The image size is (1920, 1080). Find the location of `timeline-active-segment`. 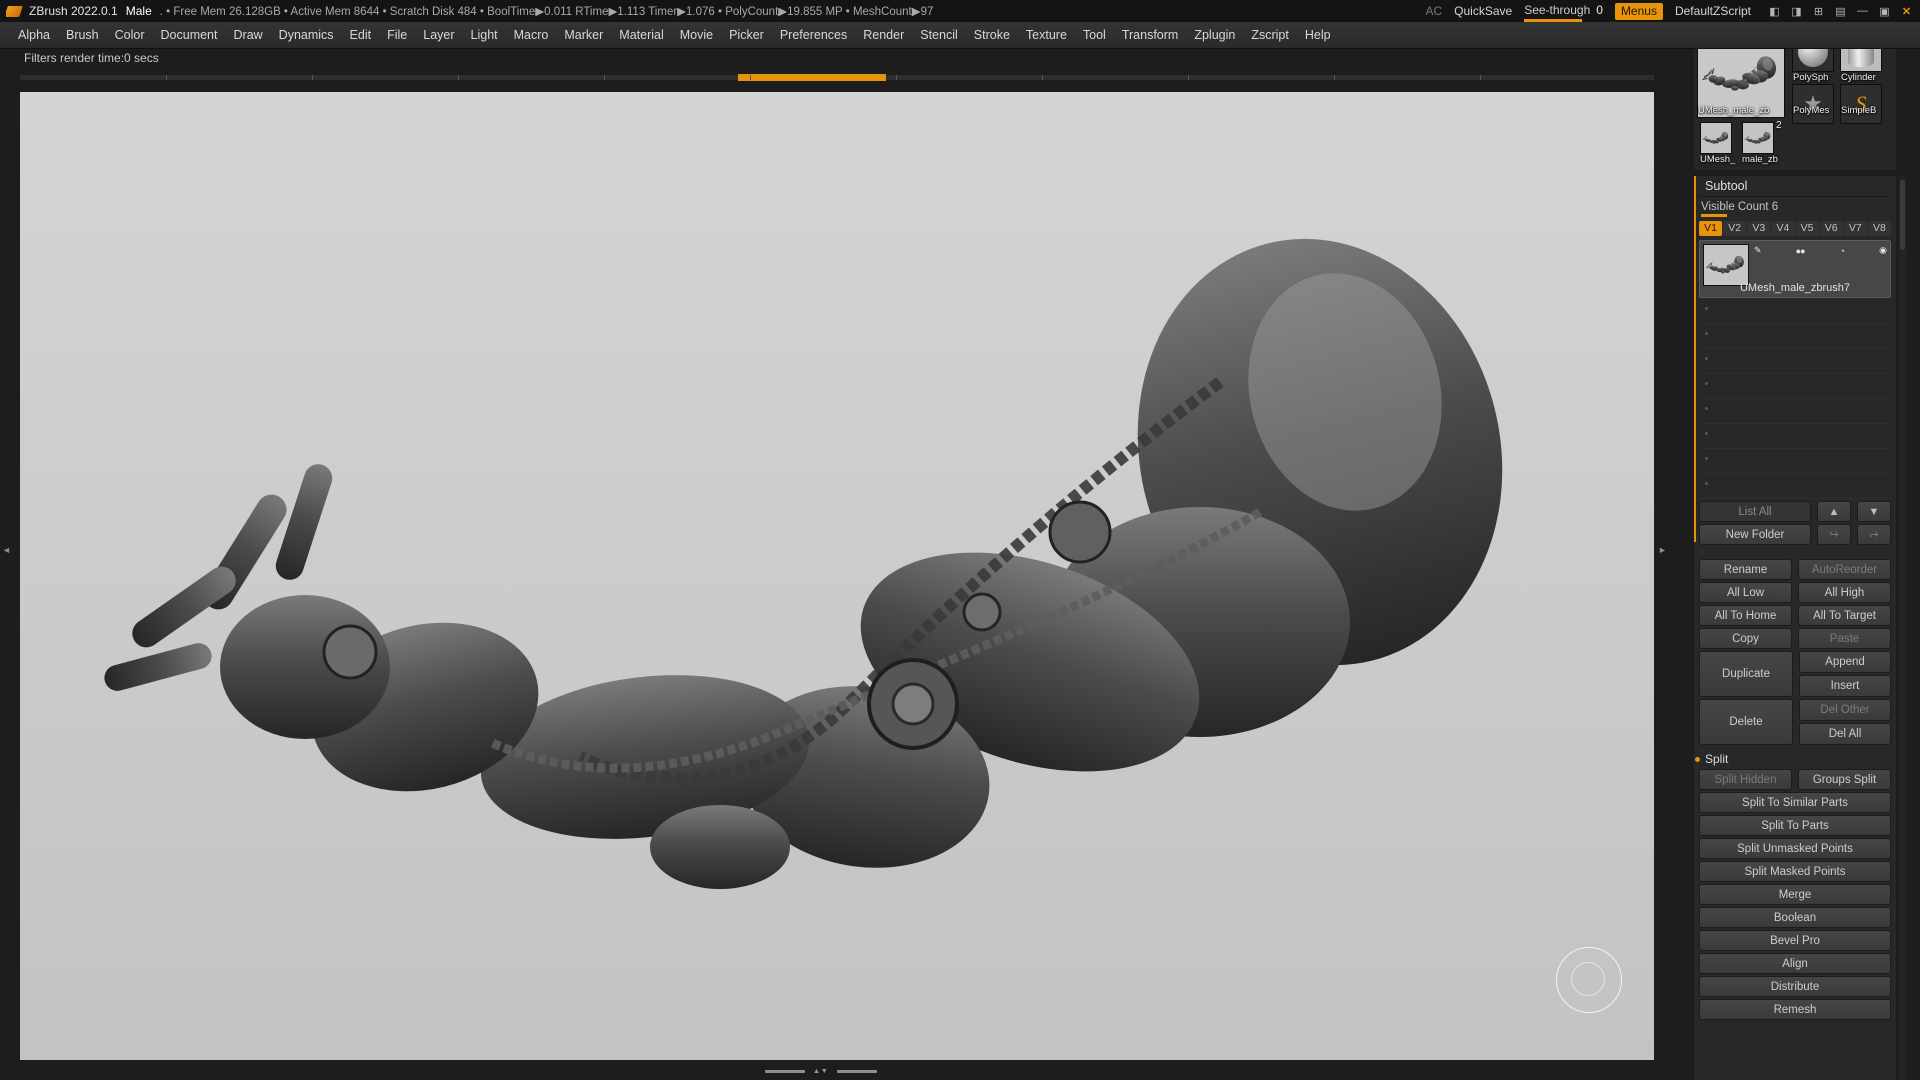

timeline-active-segment is located at coordinates (812, 77).